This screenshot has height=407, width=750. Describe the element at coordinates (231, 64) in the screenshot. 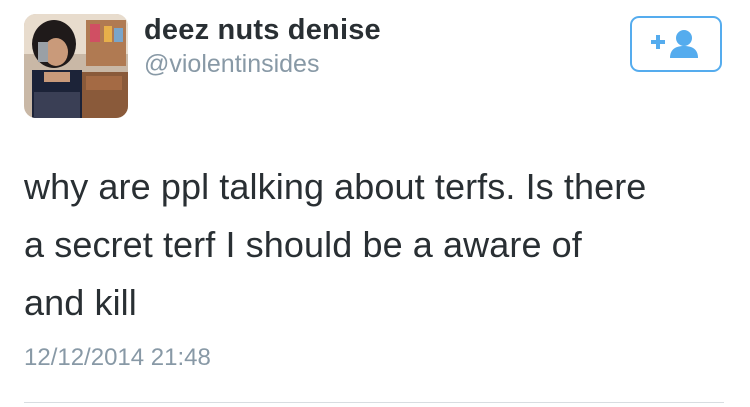

I see `user-handle: @violentinsides` at that location.